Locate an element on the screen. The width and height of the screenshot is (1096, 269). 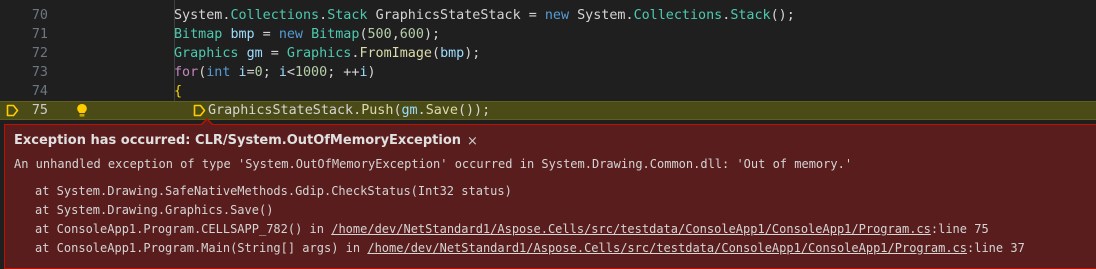
code-token: ; ++ is located at coordinates (343, 72).